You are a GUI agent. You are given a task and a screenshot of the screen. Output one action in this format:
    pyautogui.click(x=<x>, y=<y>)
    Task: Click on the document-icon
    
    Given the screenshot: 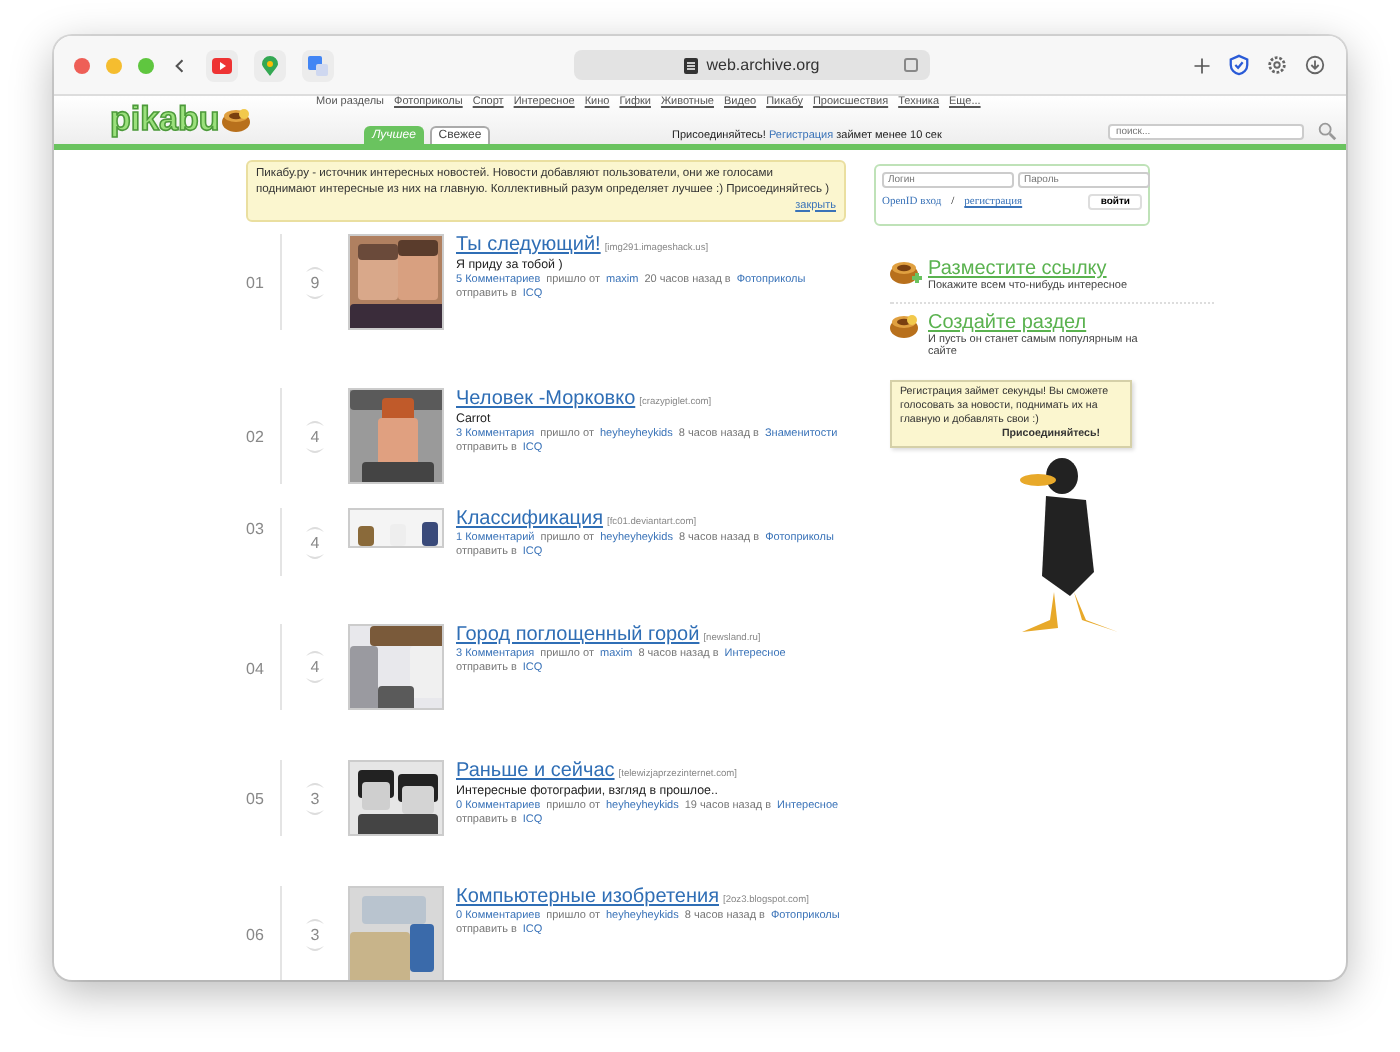 What is the action you would take?
    pyautogui.click(x=691, y=65)
    